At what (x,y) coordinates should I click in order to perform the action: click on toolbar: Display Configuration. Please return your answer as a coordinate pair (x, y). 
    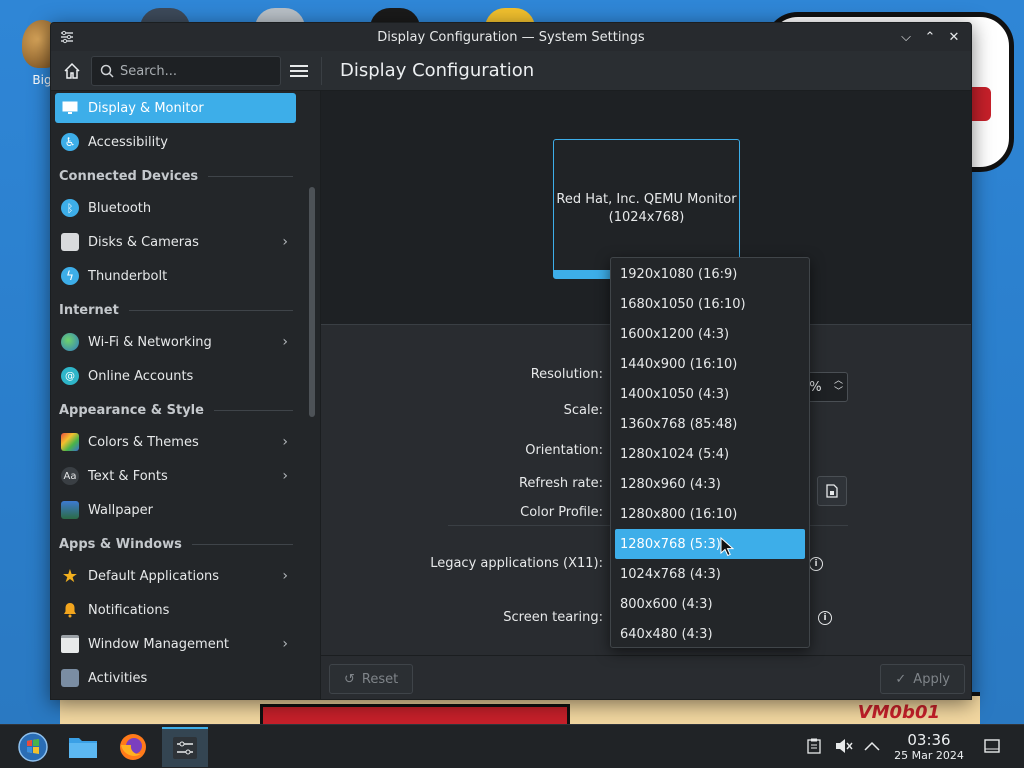
    Looking at the image, I should click on (511, 71).